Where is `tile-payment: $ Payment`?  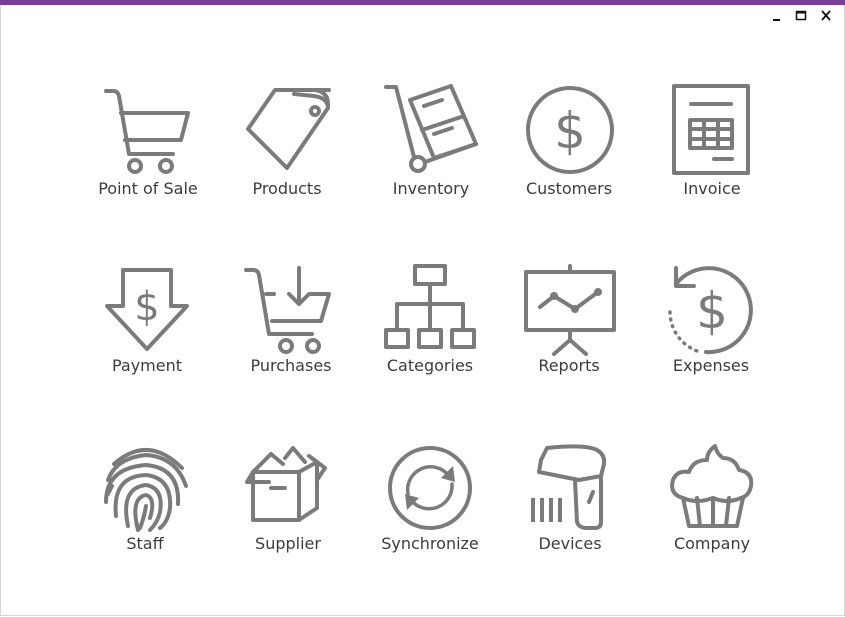
tile-payment: $ Payment is located at coordinates (147, 319).